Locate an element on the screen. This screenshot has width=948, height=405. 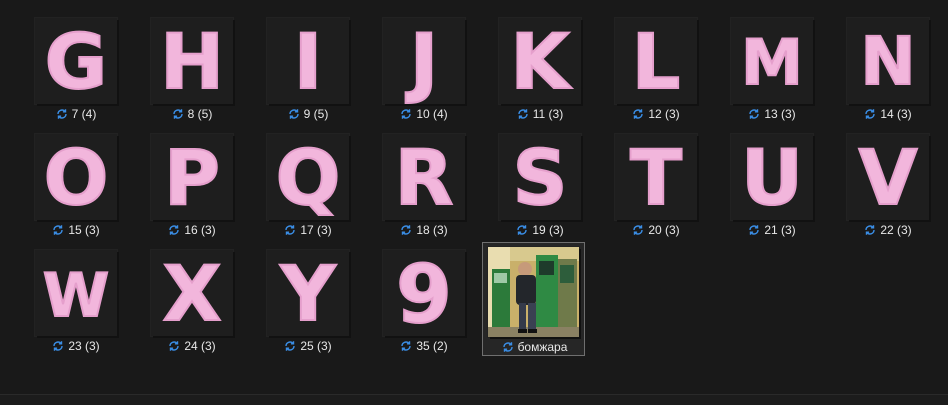
file-caption: 20 (3) is located at coordinates (656, 230).